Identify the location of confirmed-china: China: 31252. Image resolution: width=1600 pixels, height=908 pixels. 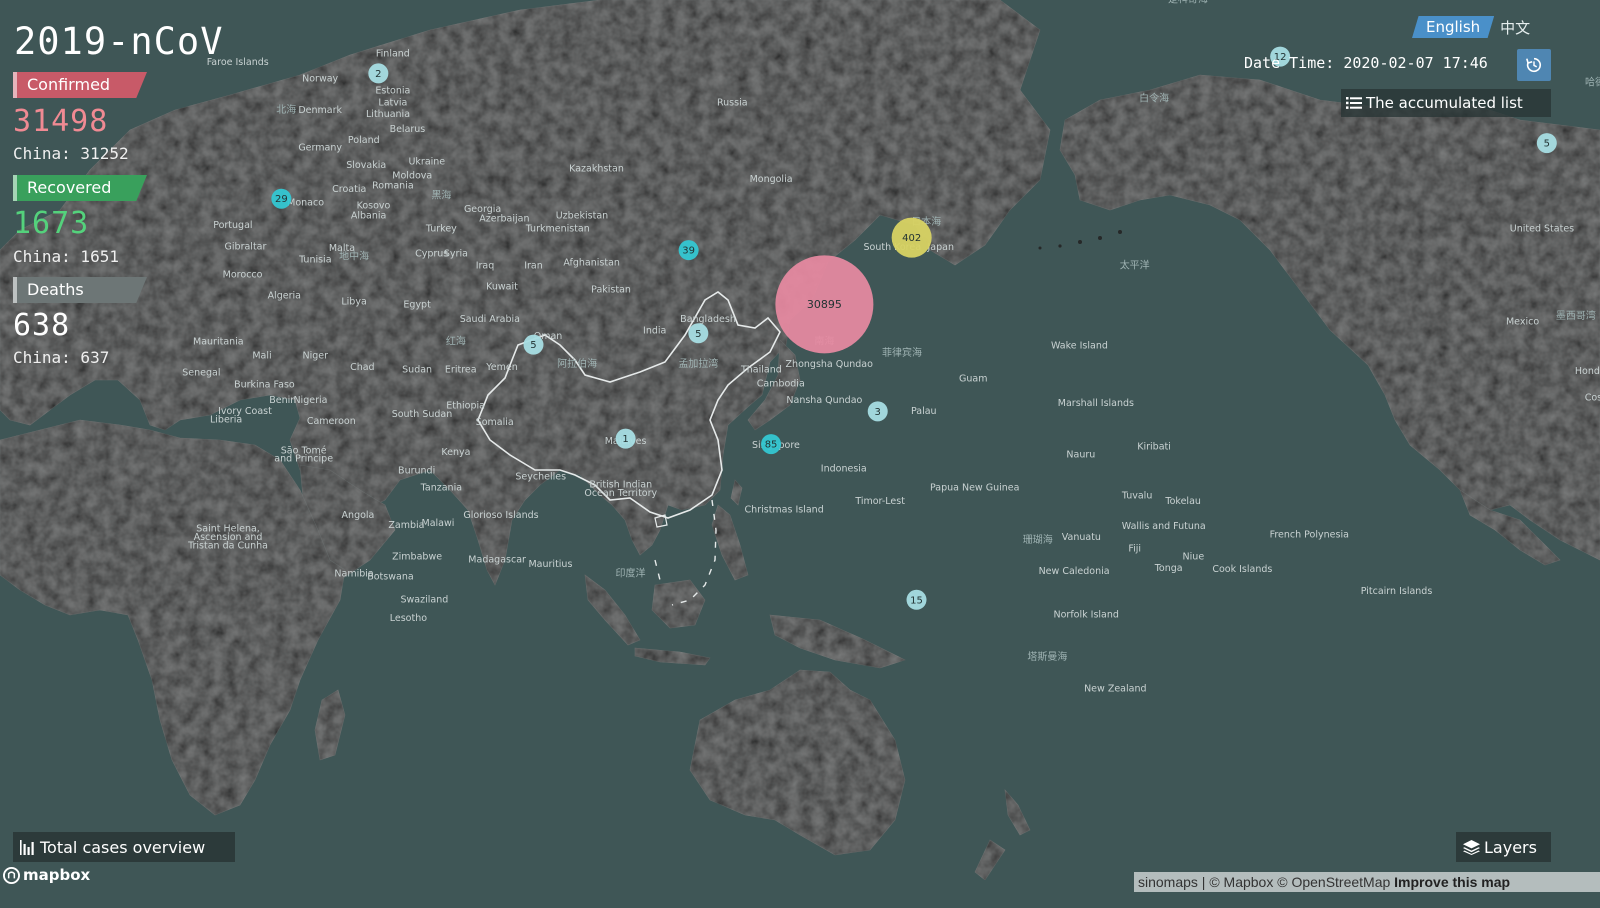
(71, 153).